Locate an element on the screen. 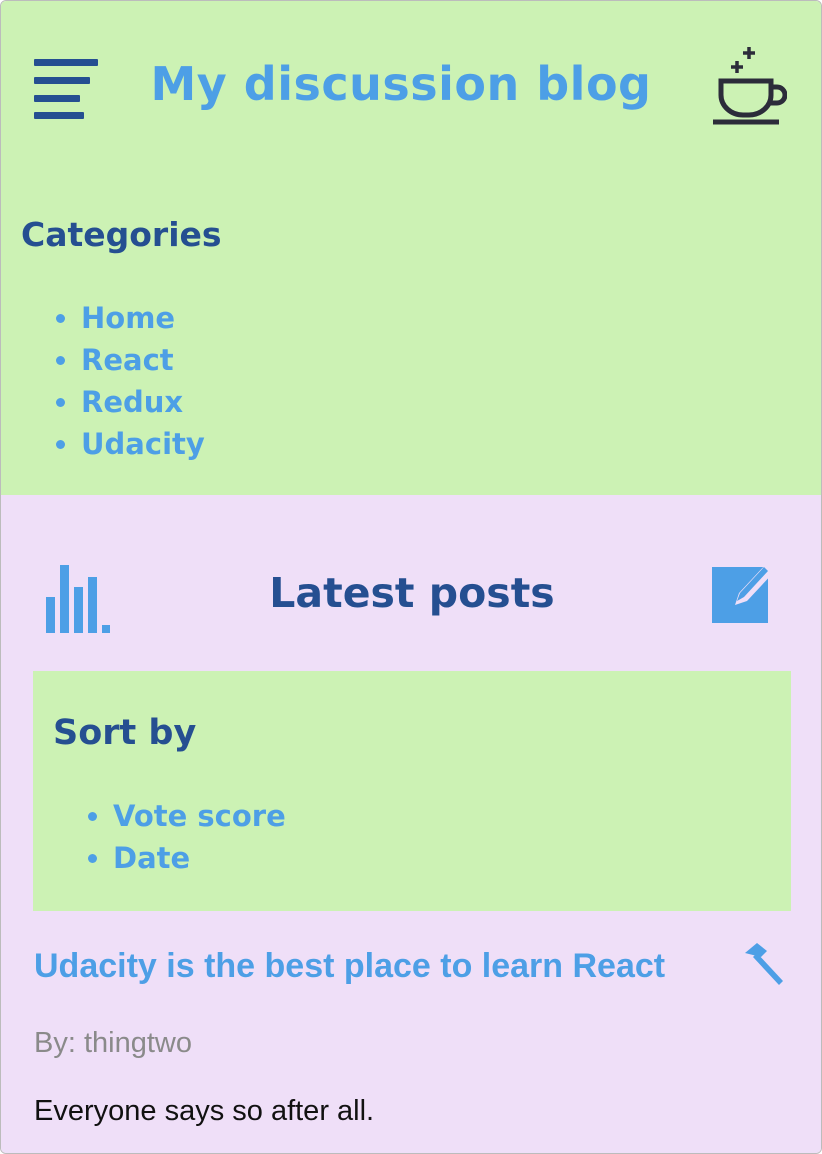  sort-heading: Sort by is located at coordinates (125, 733).